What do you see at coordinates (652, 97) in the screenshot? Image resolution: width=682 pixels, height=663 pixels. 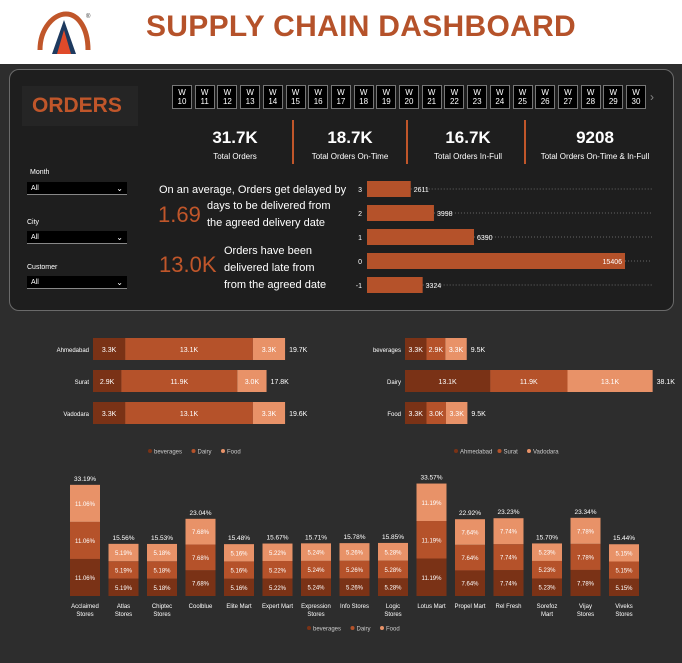 I see `week-scroll-icon: ›` at bounding box center [652, 97].